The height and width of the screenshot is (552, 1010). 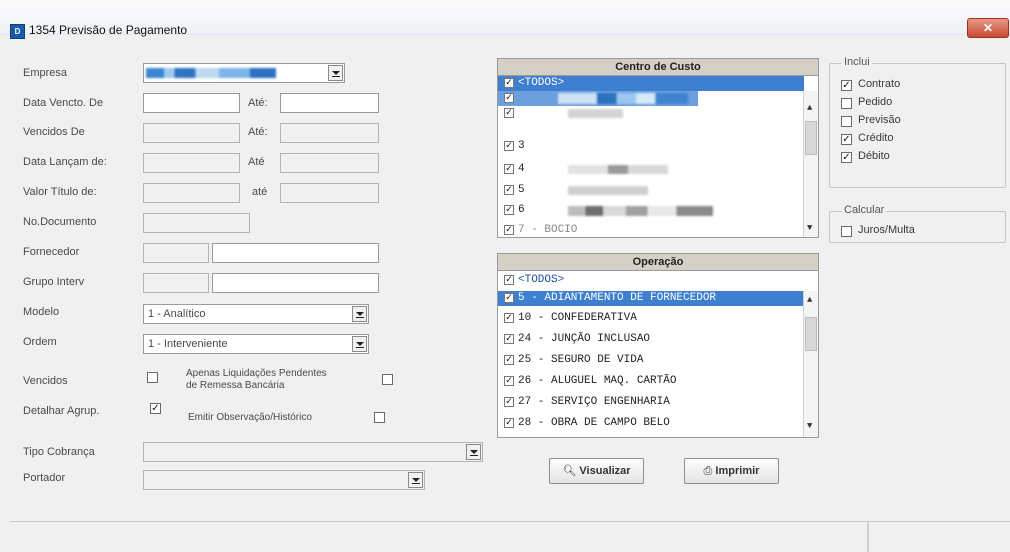 I want to click on fornecedor-code-input, so click(x=176, y=253).